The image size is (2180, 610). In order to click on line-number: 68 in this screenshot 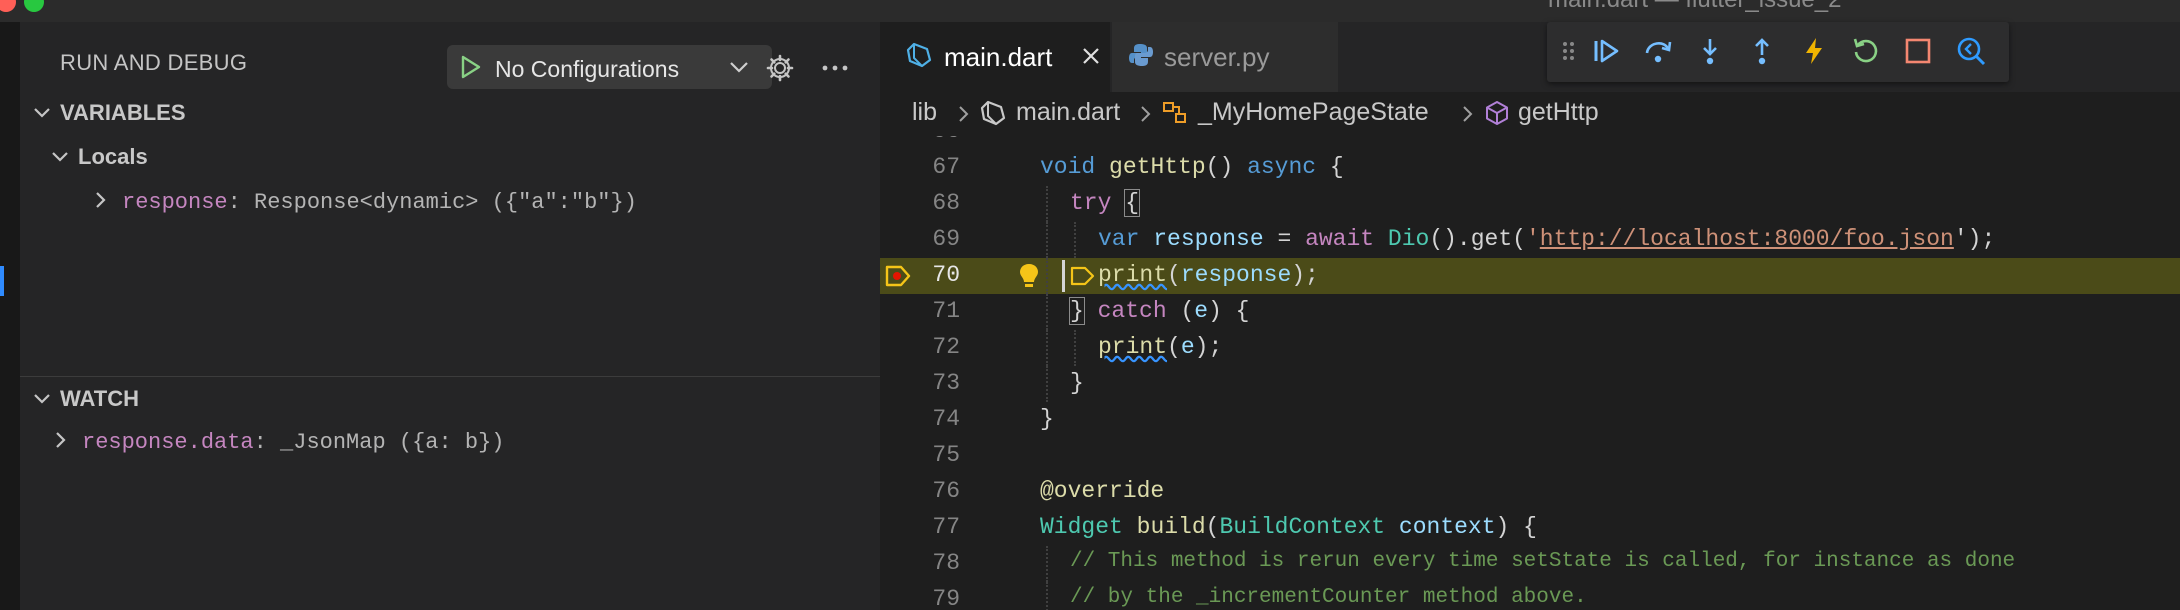, I will do `click(946, 203)`.